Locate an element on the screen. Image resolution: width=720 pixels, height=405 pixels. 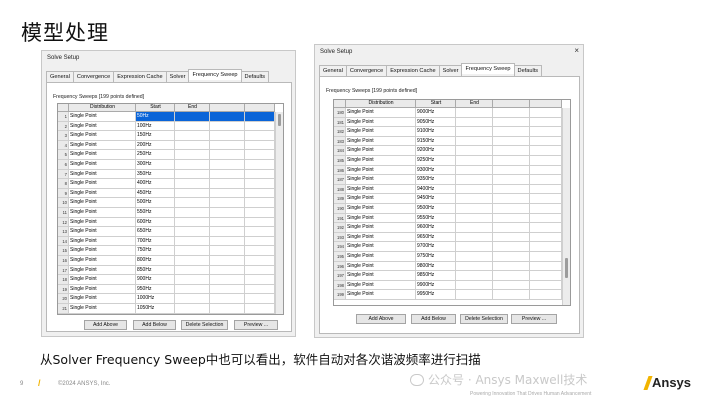
table-row: 3 Single Point 150Hz is located at coordinates (166, 136).